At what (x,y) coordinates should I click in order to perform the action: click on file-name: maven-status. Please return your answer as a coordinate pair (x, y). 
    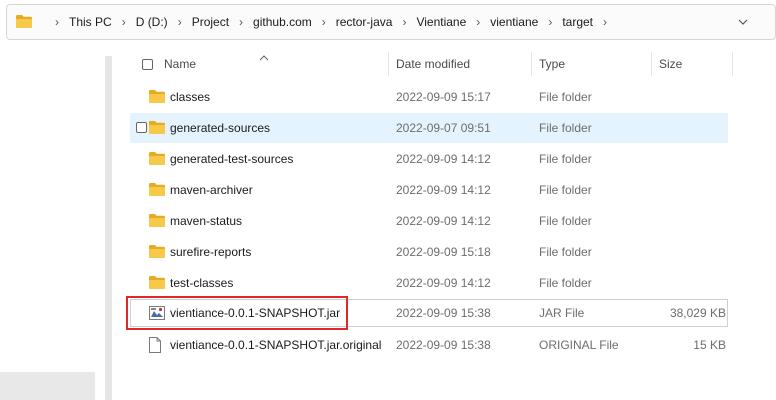
    Looking at the image, I should click on (206, 221).